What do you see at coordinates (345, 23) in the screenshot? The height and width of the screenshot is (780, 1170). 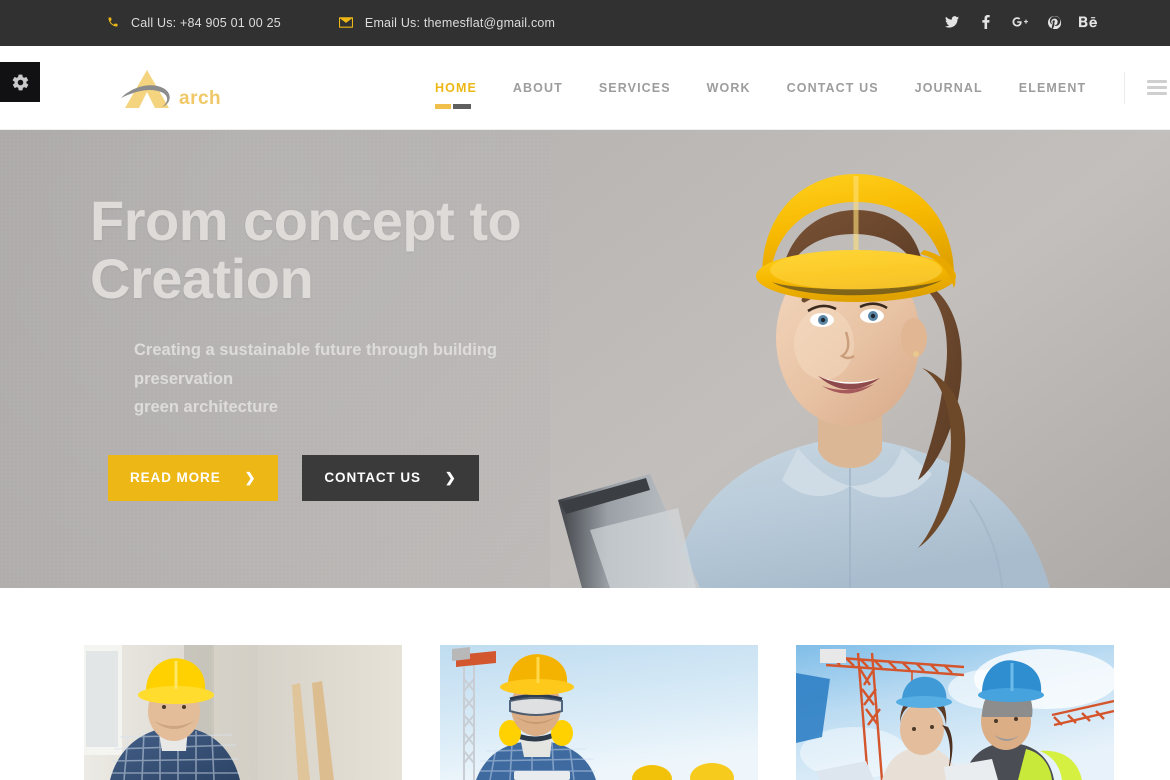 I see `envelope-icon` at bounding box center [345, 23].